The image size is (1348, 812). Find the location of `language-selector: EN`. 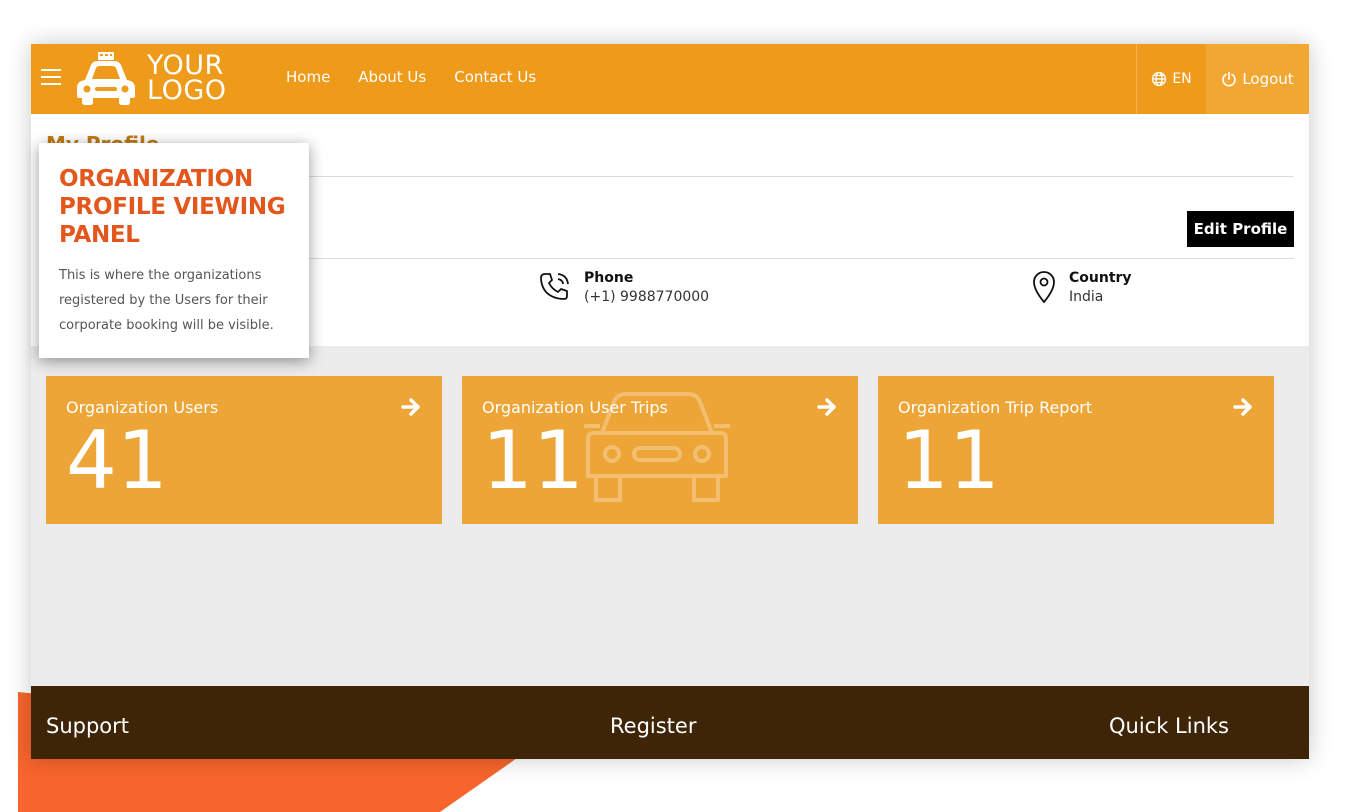

language-selector: EN is located at coordinates (1171, 79).